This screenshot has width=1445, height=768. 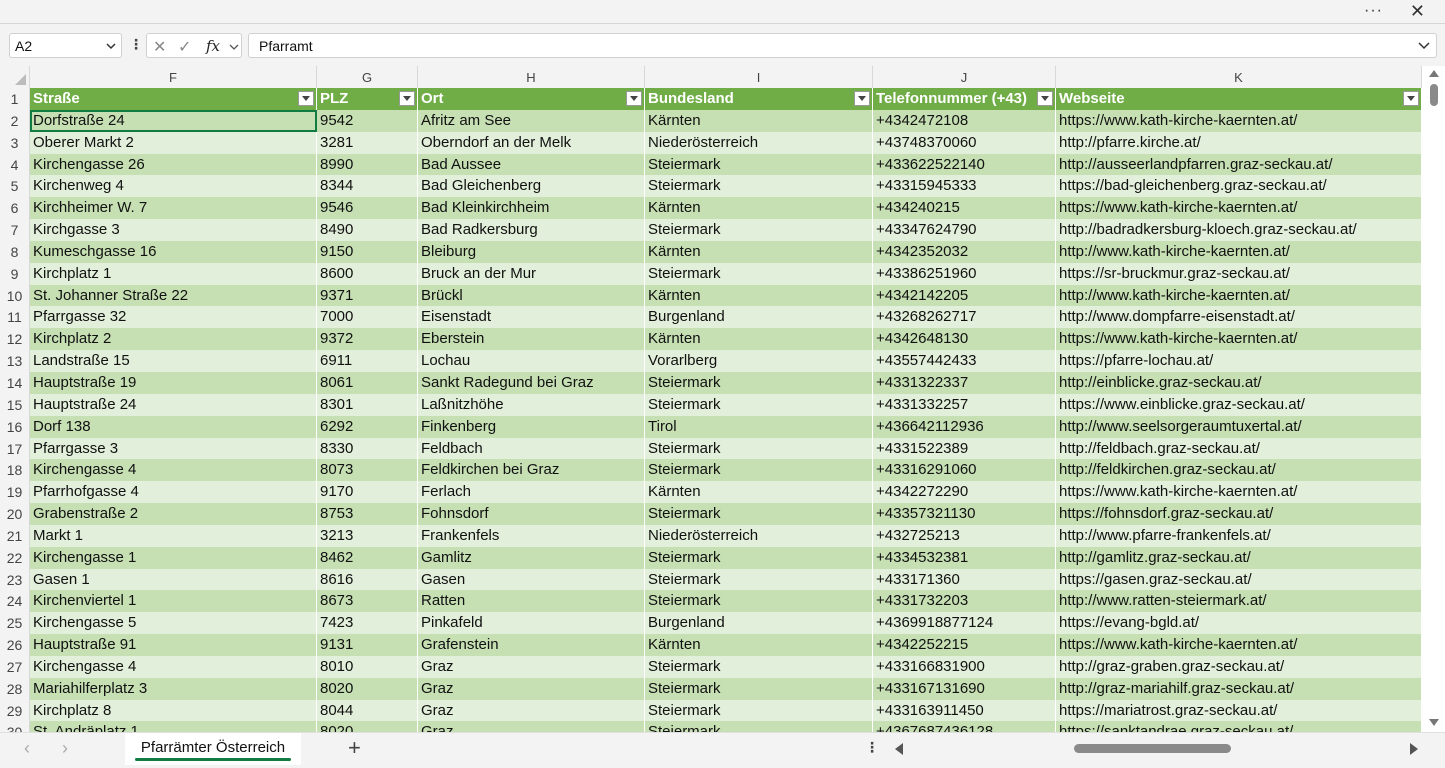 I want to click on cell-strasse: Hauptstraße 91, so click(x=173, y=645).